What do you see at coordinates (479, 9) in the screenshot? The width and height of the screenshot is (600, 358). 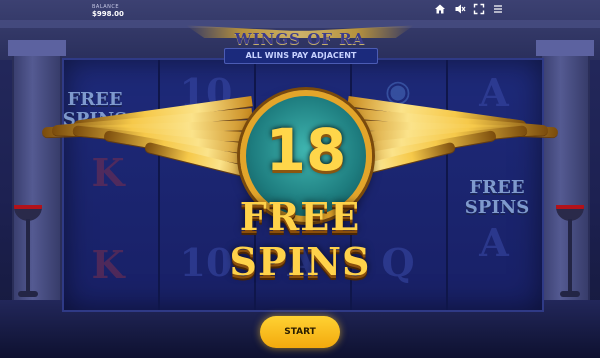 I see `fullscreen-icon` at bounding box center [479, 9].